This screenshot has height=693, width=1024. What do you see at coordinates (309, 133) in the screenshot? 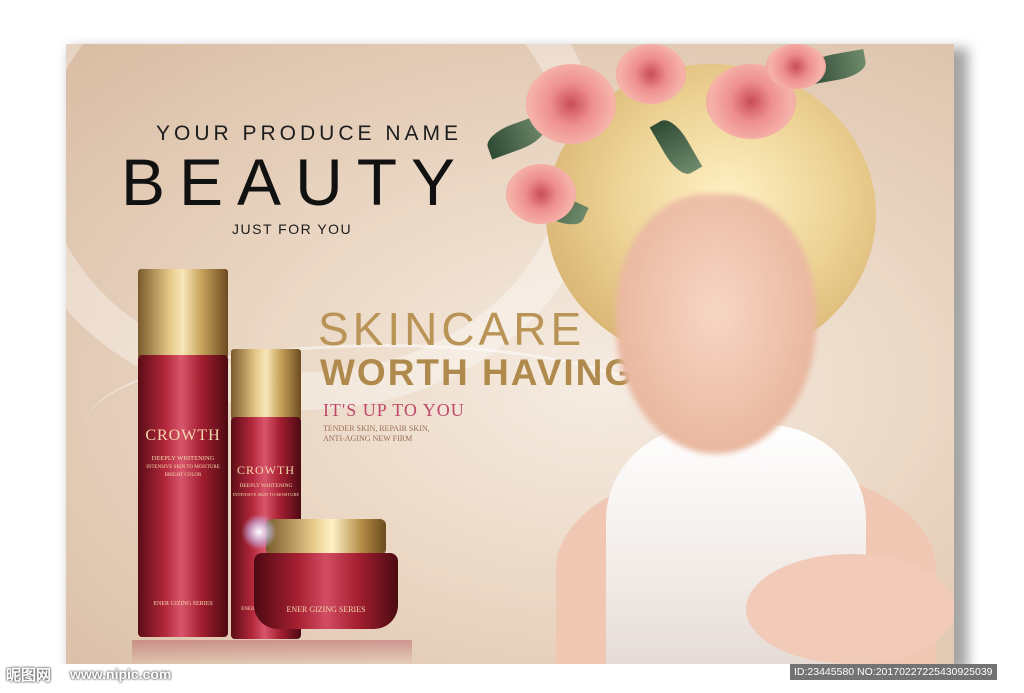
I see `produce-name-text: YOUR PRODUCE NAME` at bounding box center [309, 133].